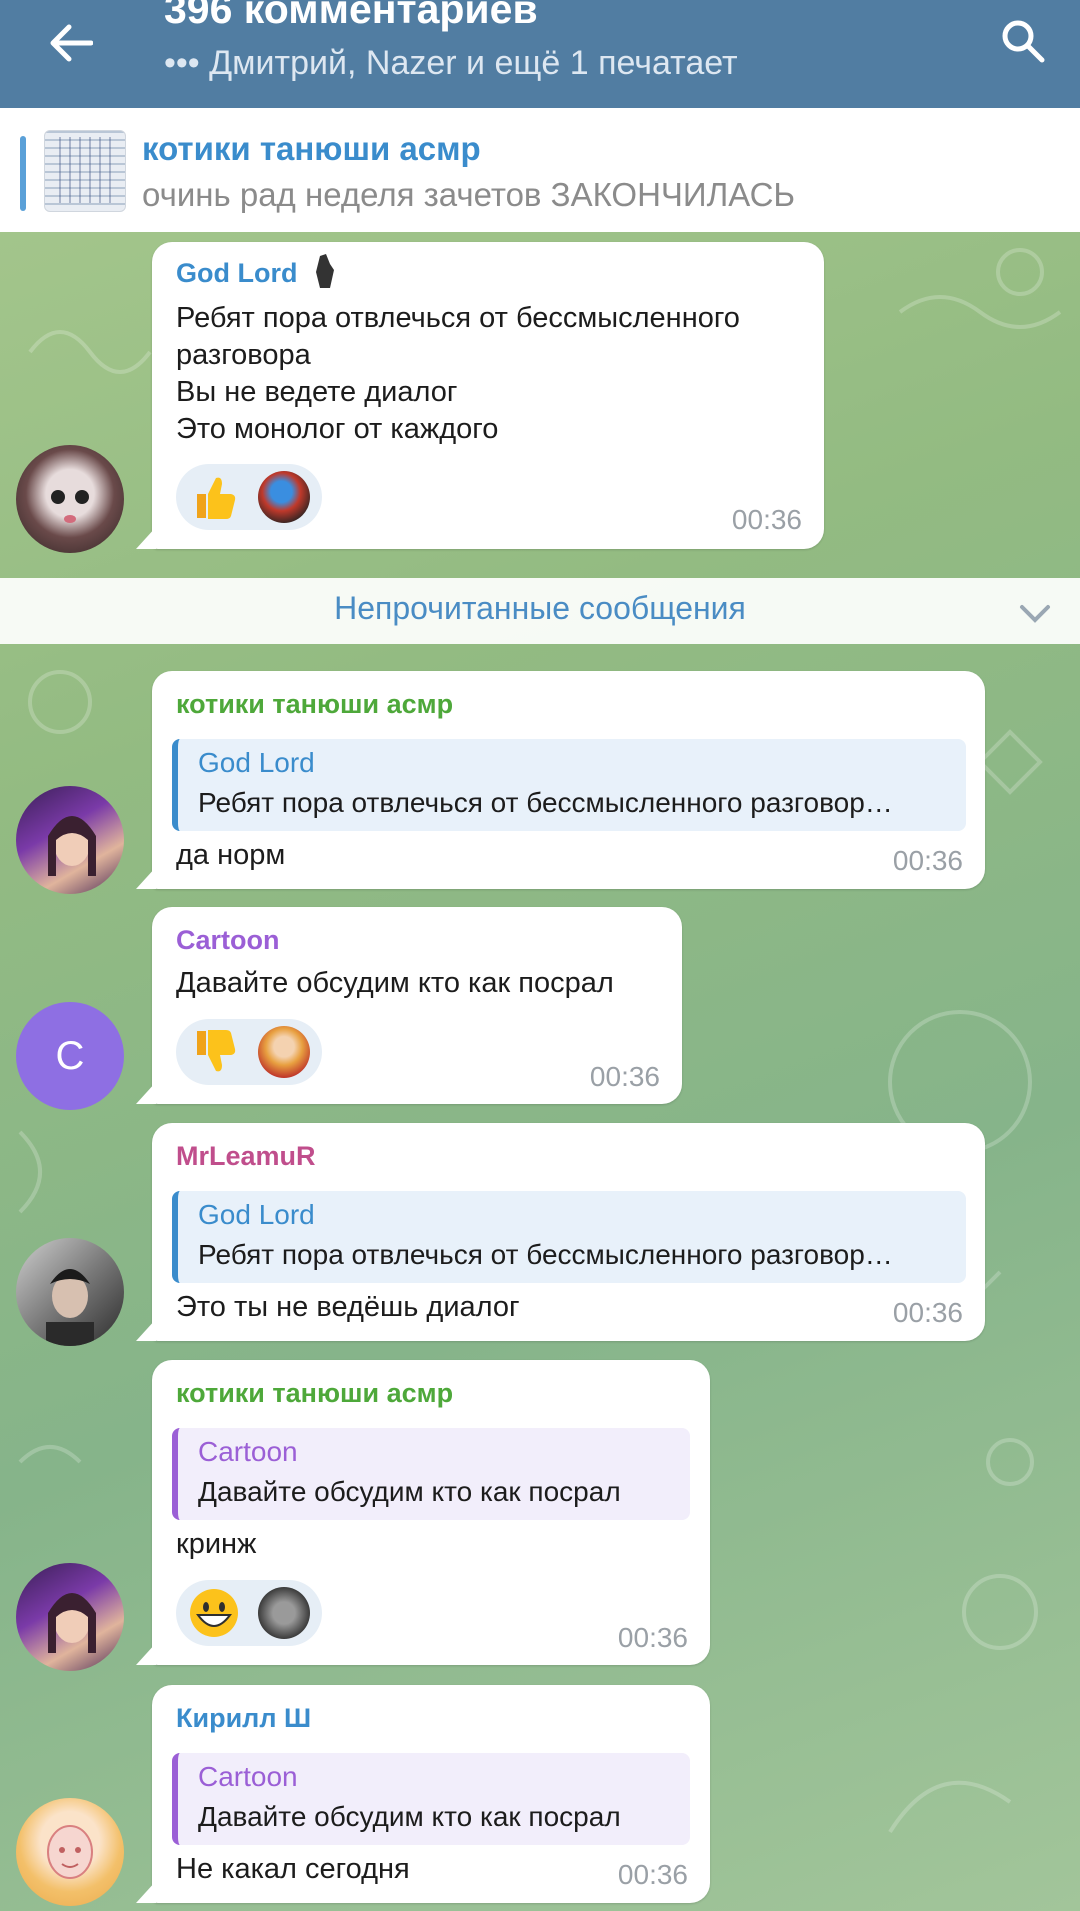 This screenshot has height=1911, width=1080. I want to click on pinned-text: очинь рад неделя зачетов ЗАКОНЧИЛАСЬ, so click(469, 194).